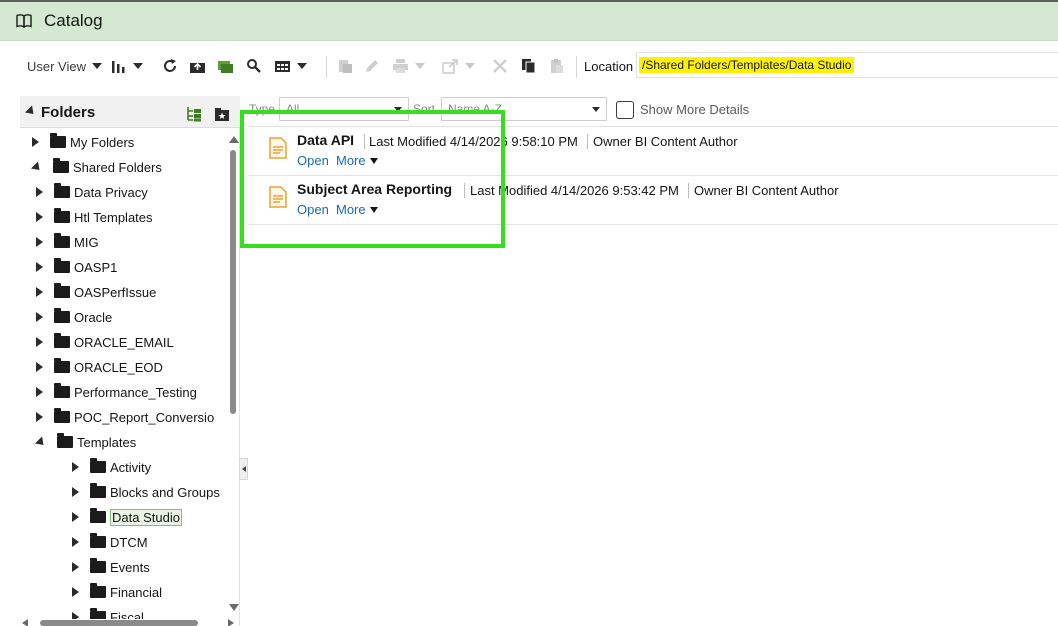 The height and width of the screenshot is (626, 1058). Describe the element at coordinates (111, 567) in the screenshot. I see `tree-folder-item: Events` at that location.